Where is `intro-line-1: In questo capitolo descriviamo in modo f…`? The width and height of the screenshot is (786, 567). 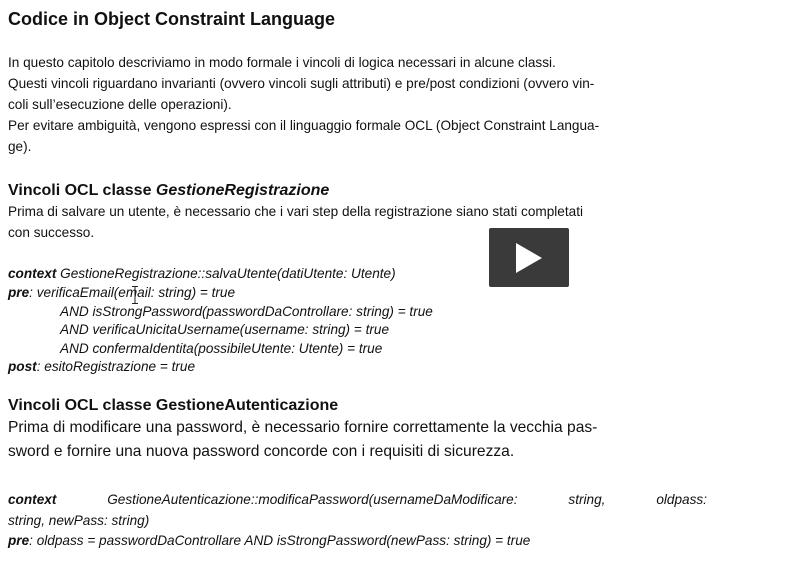
intro-line-1: In questo capitolo descriviamo in modo f… is located at coordinates (282, 62).